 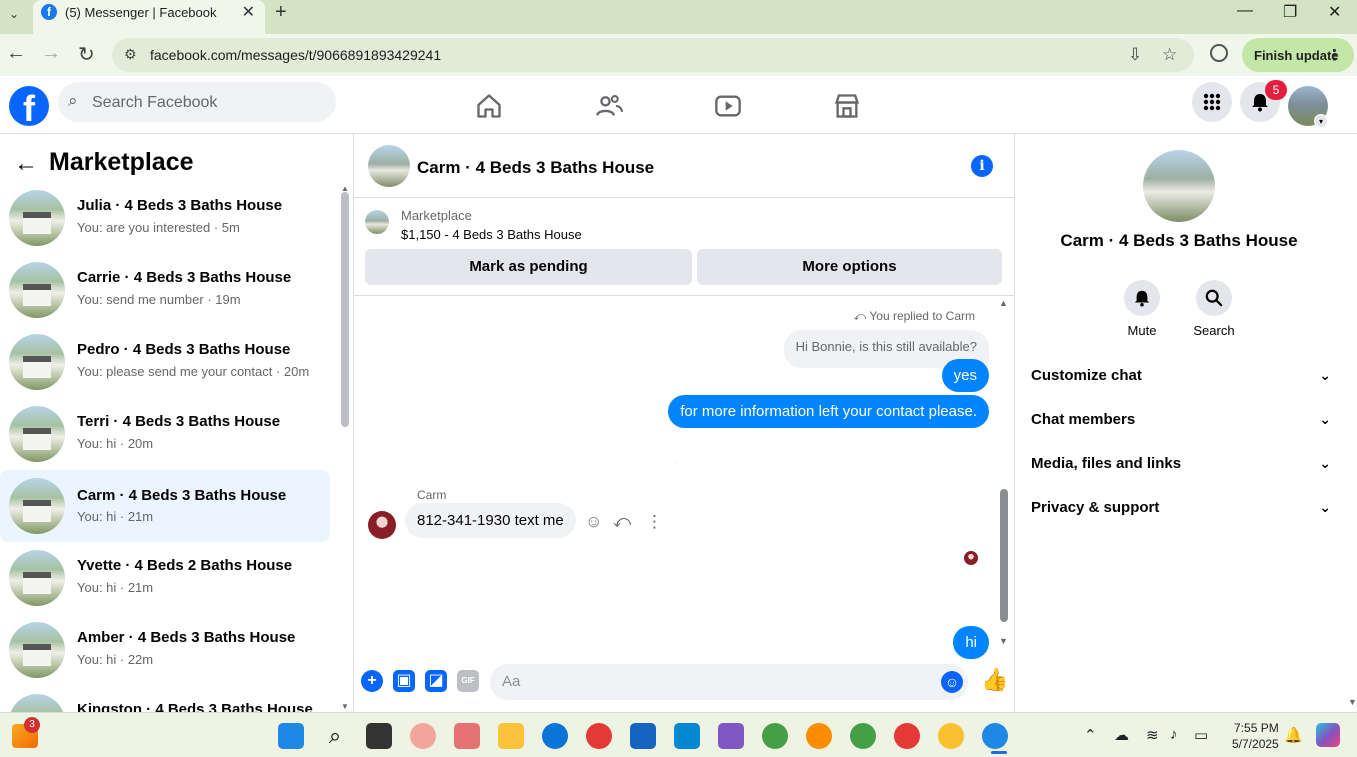 I want to click on privacy-support-row: Privacy & support ⌄, so click(x=1181, y=513).